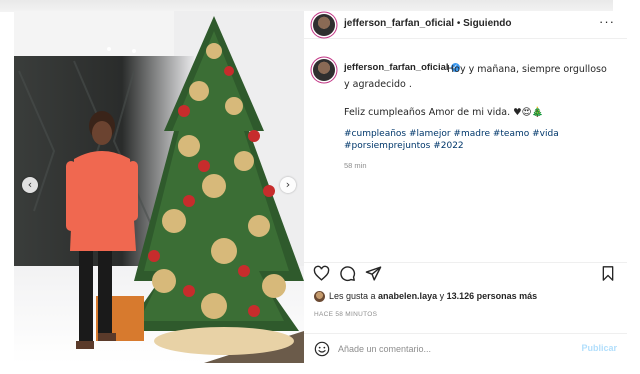  I want to click on chevron-left-icon: ‹, so click(30, 185).